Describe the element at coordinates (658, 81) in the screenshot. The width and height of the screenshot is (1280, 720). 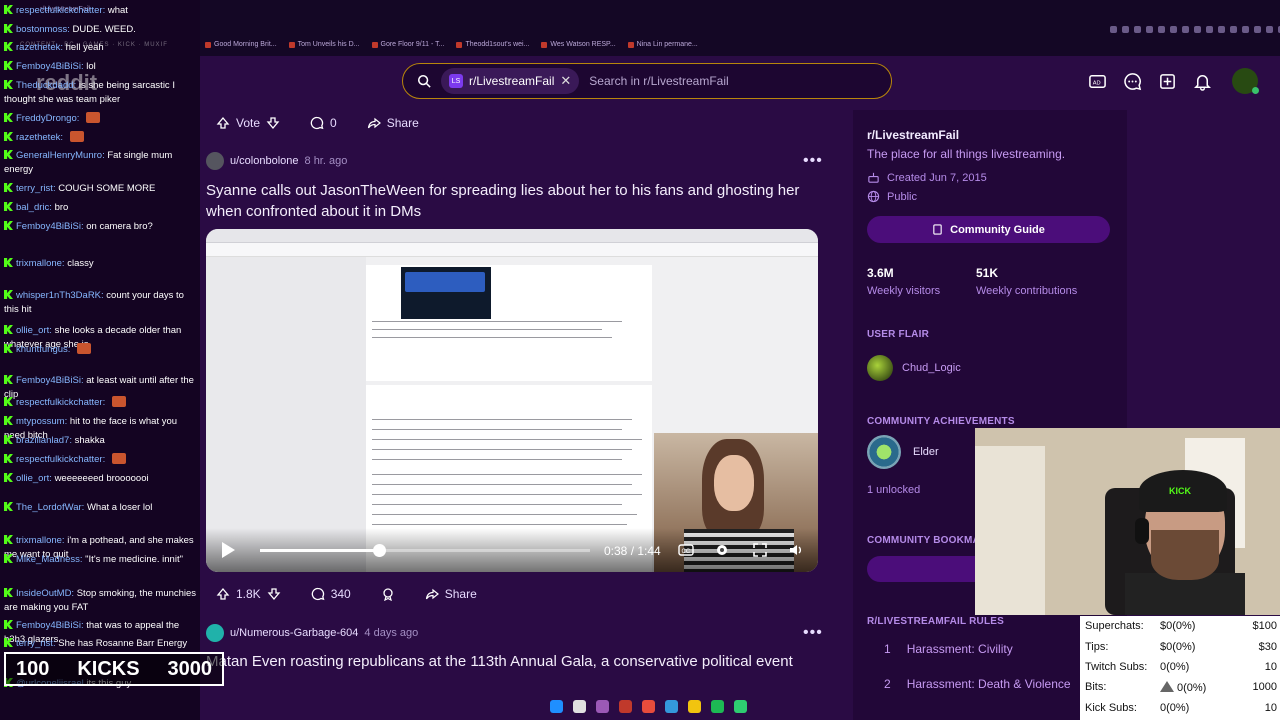
I see `search-input: Search in r/LivestreamFail` at that location.